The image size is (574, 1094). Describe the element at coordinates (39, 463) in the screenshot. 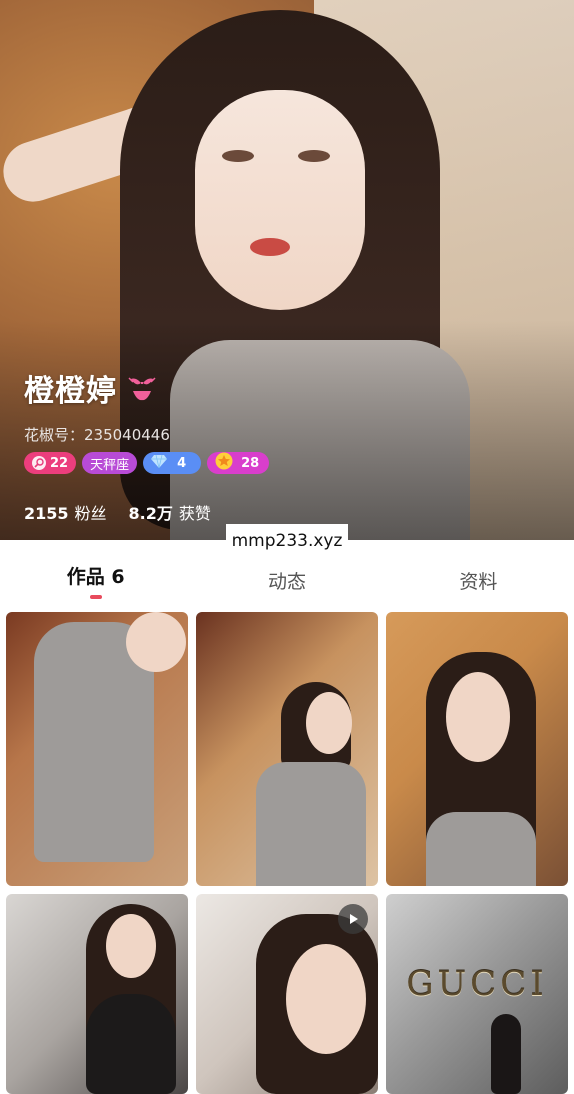

I see `search-heart-icon` at that location.